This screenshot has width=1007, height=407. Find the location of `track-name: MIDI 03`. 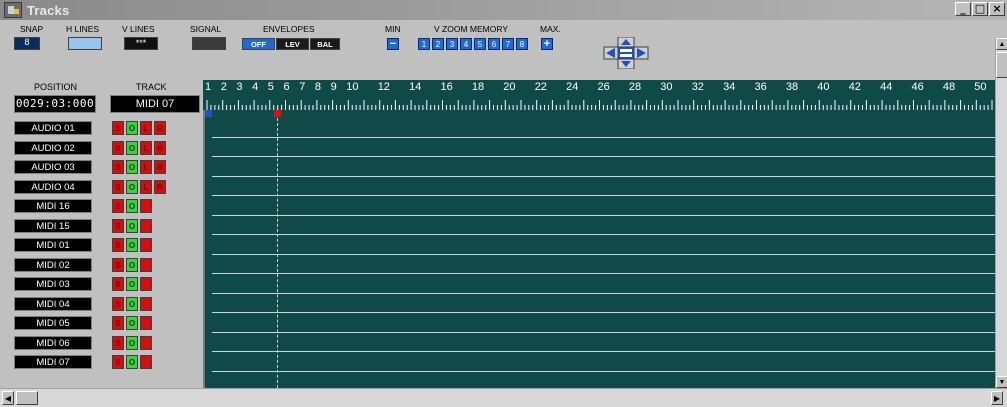

track-name: MIDI 03 is located at coordinates (53, 284).